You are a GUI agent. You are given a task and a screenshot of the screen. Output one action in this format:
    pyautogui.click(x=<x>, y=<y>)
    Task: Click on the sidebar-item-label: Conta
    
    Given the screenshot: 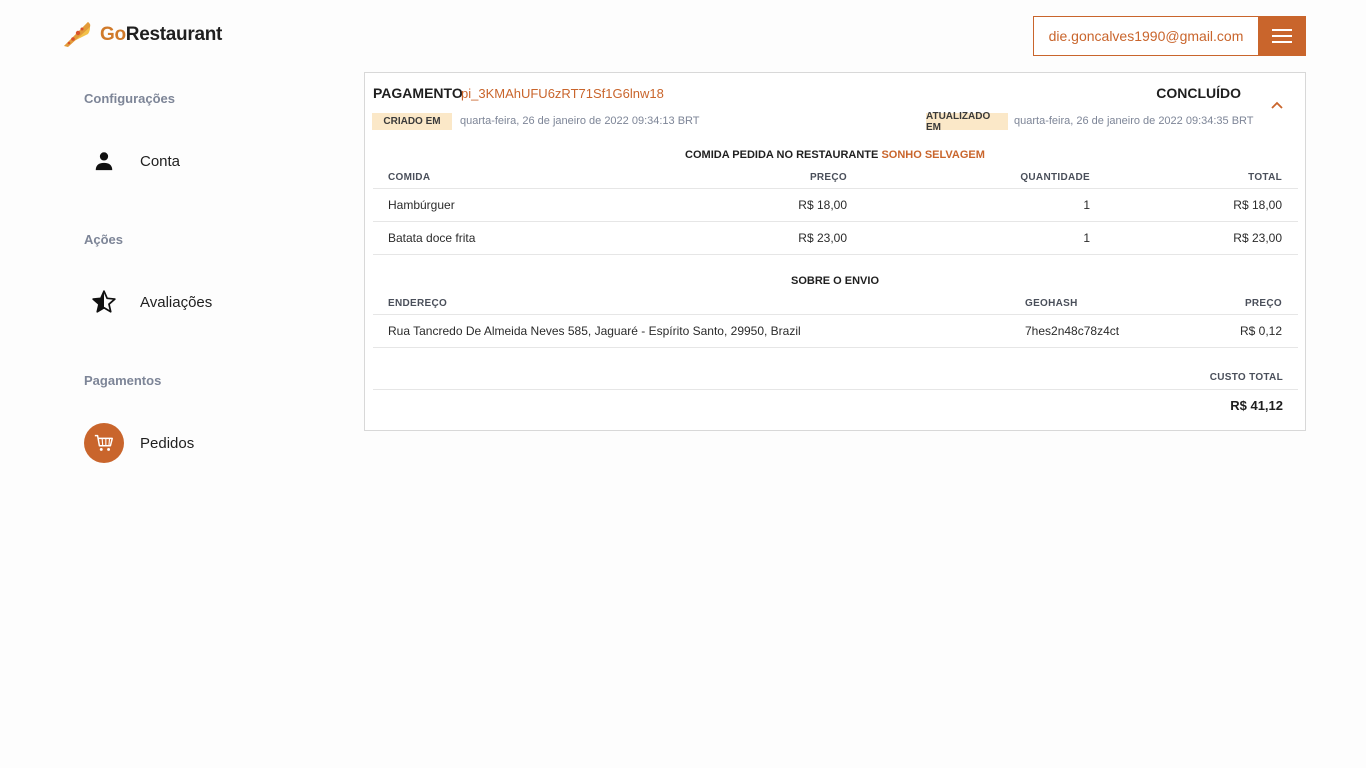 What is the action you would take?
    pyautogui.click(x=160, y=161)
    